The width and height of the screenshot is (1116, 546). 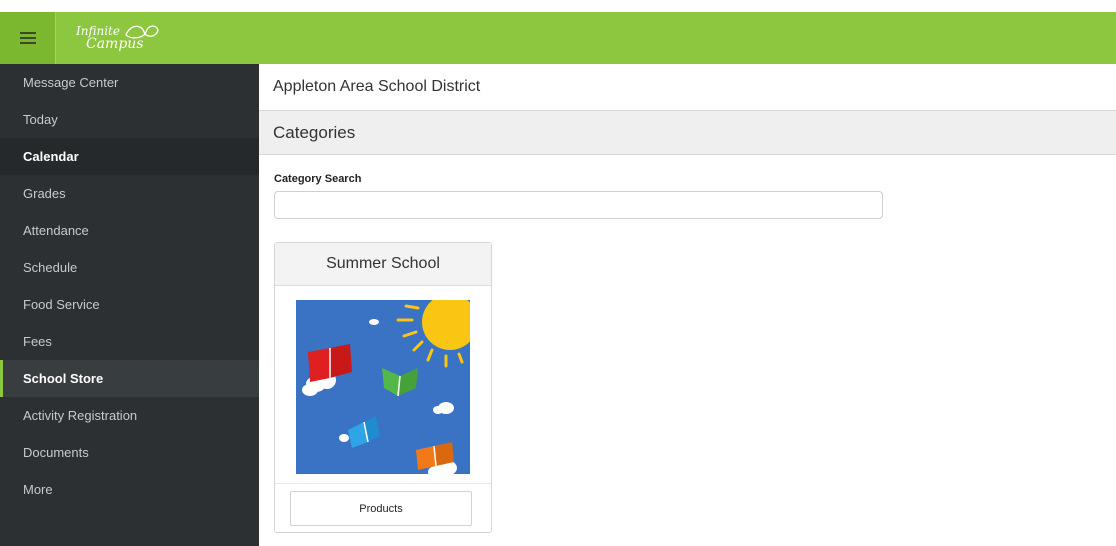 What do you see at coordinates (50, 267) in the screenshot?
I see `sidebar-item-label: Schedule` at bounding box center [50, 267].